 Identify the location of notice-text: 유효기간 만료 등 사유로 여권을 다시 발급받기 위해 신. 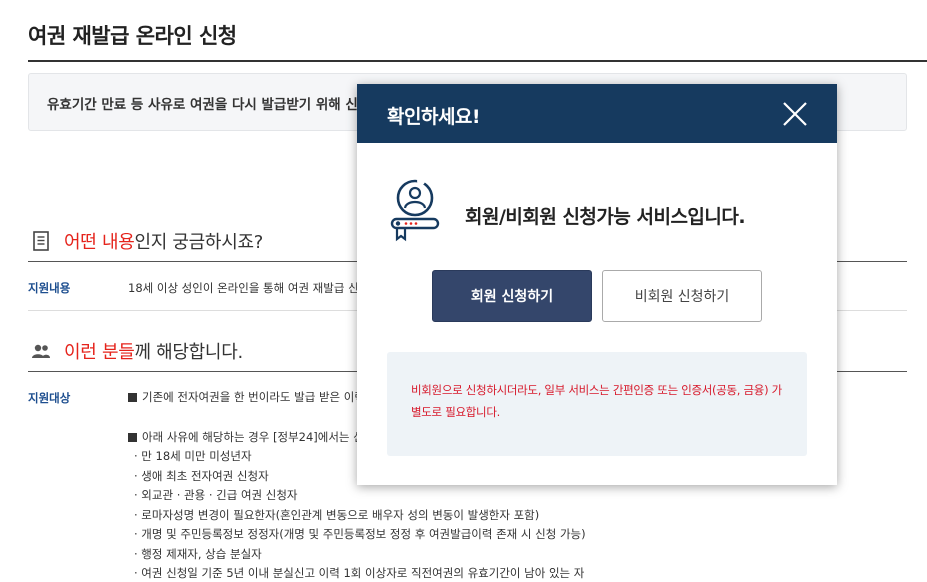
(202, 105).